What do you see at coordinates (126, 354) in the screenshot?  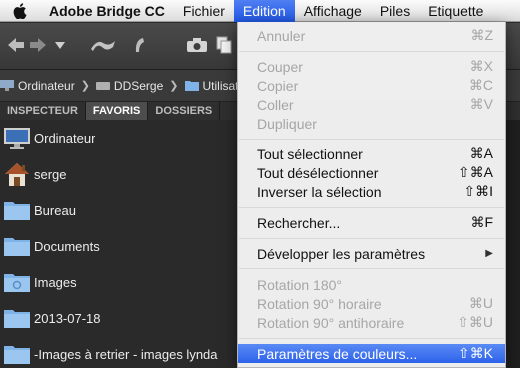 I see `favorite-label: -Images à retrier - images lynda` at bounding box center [126, 354].